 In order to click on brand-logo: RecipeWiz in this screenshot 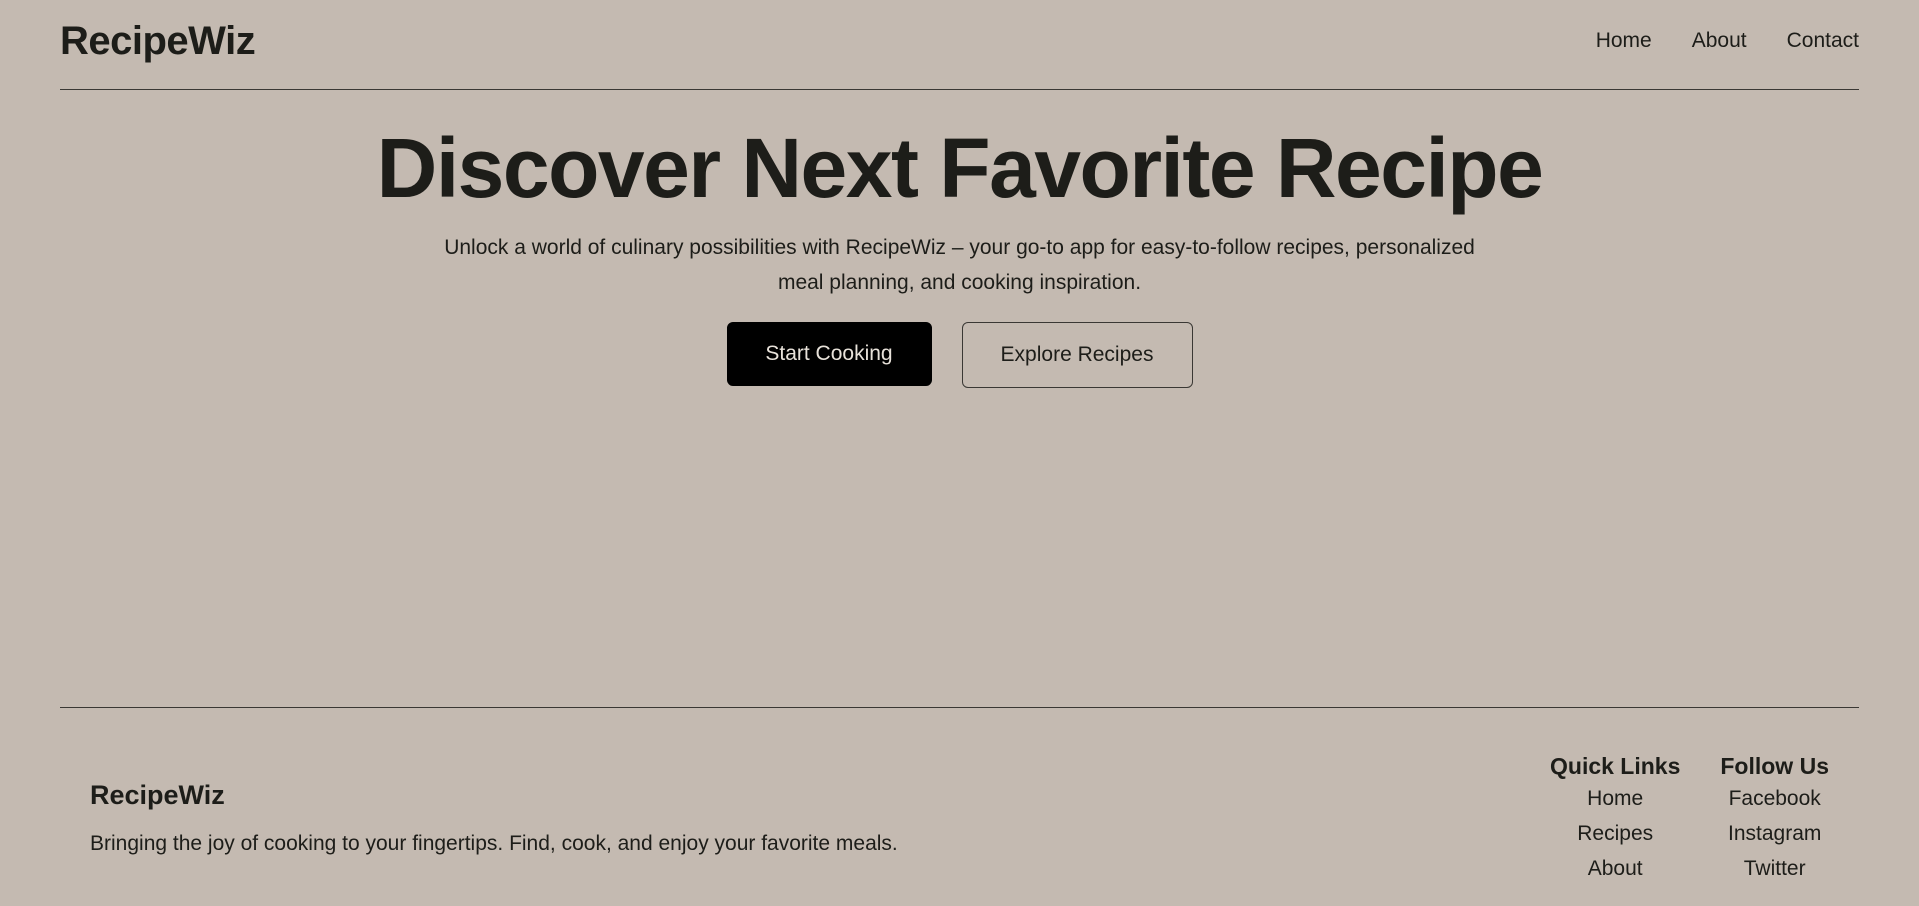, I will do `click(158, 41)`.